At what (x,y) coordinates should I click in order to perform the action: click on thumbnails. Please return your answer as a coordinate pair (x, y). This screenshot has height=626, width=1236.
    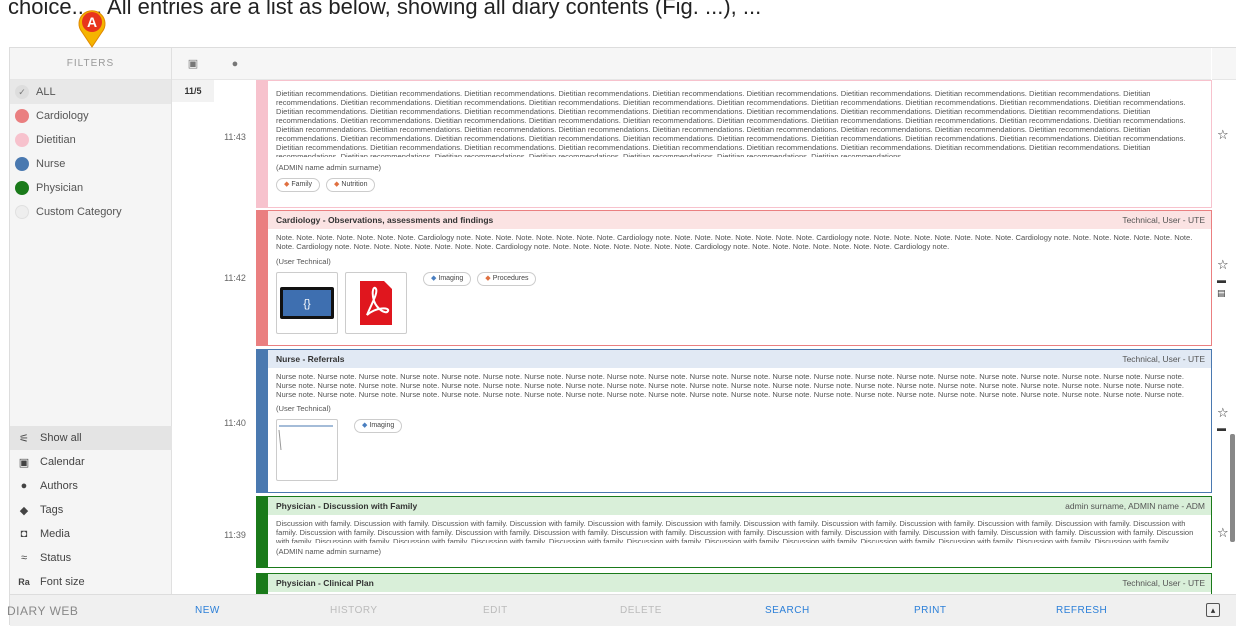
    Looking at the image, I should click on (307, 450).